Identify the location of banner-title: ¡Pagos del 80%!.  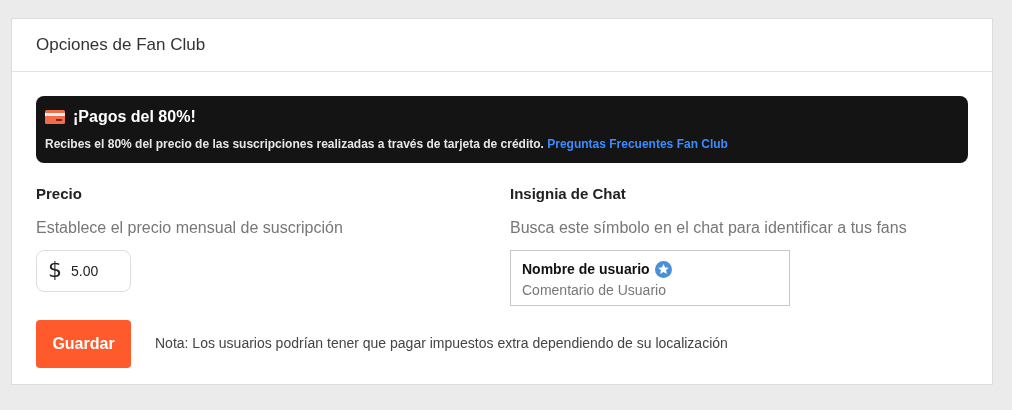
(134, 117).